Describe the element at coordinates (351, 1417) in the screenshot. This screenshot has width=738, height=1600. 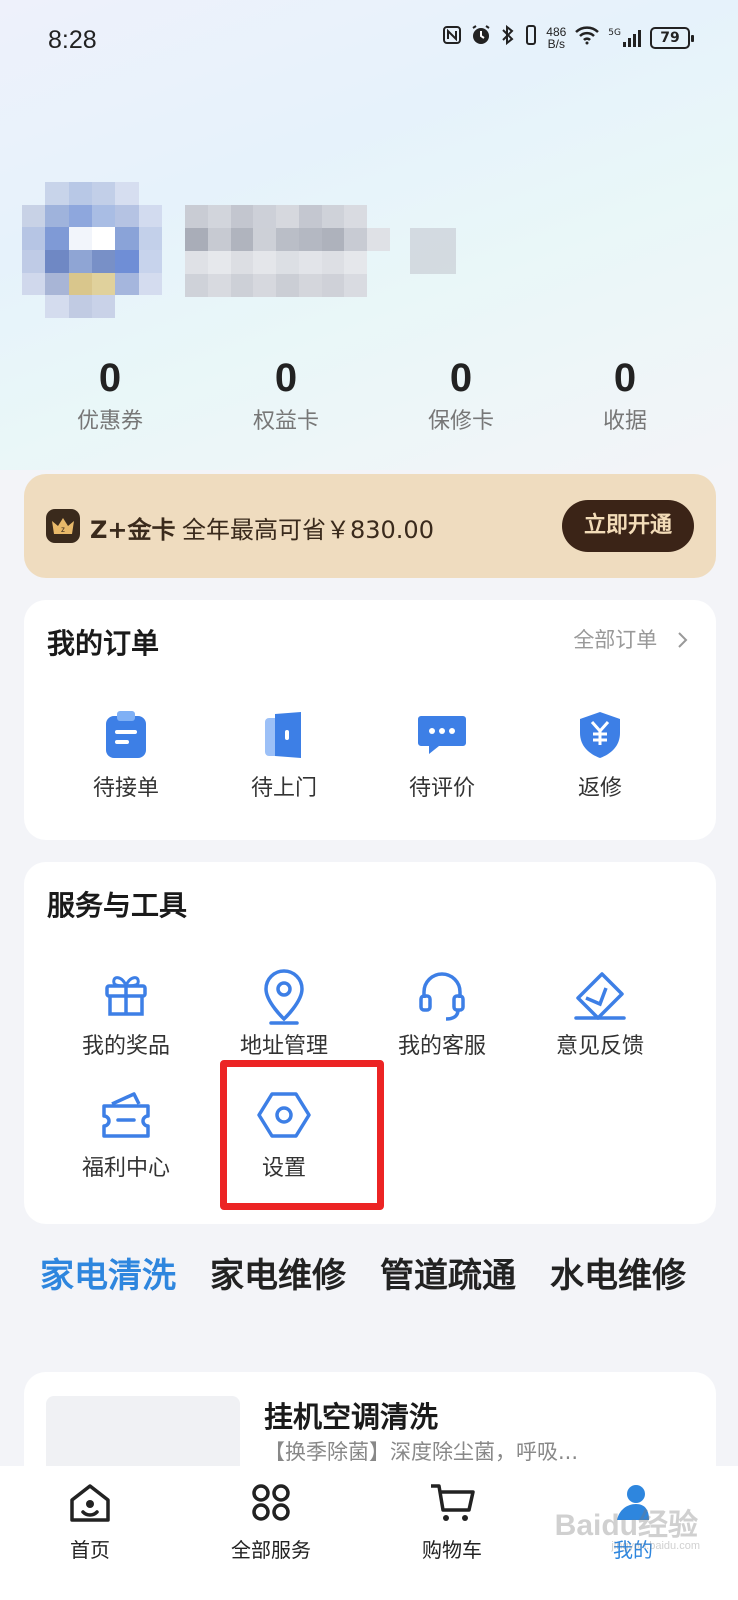
I see `product-title: 挂机空调清洗` at that location.